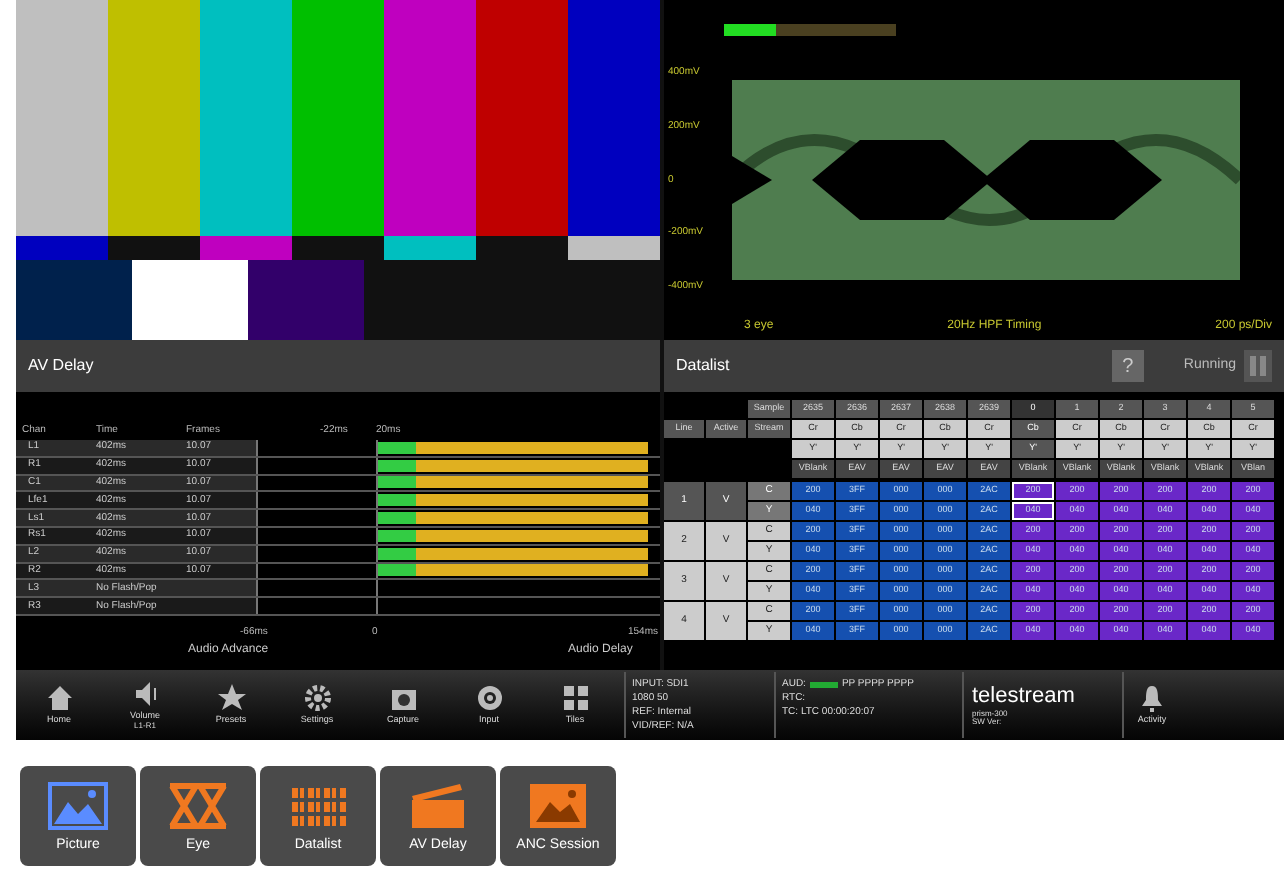  Describe the element at coordinates (1127, 366) in the screenshot. I see `help-button: ?` at that location.